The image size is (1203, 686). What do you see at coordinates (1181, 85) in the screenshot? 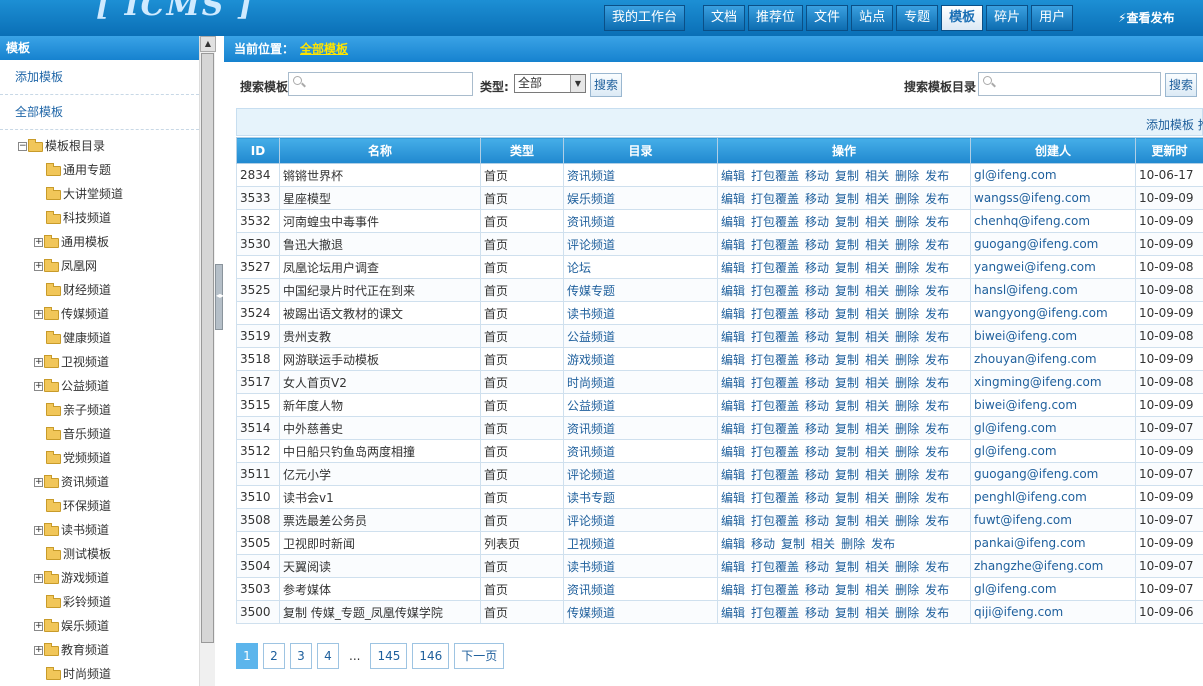
I see `search-dir-button: 搜索` at bounding box center [1181, 85].